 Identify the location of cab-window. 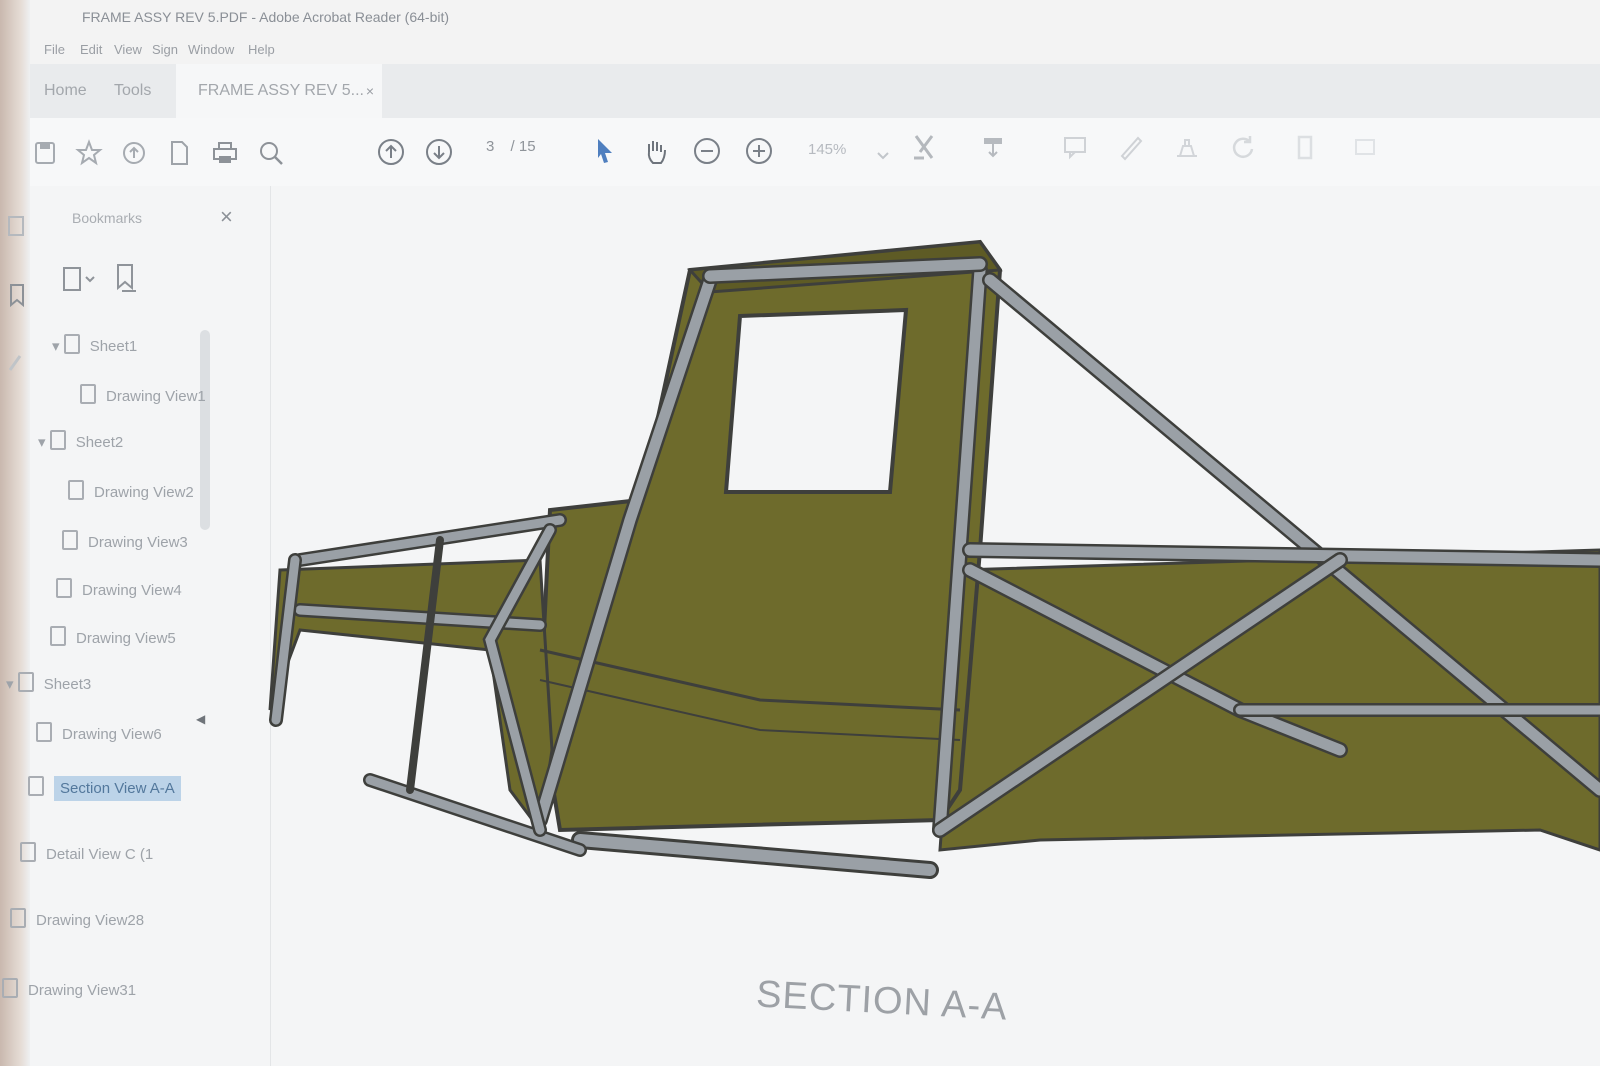
(816, 400).